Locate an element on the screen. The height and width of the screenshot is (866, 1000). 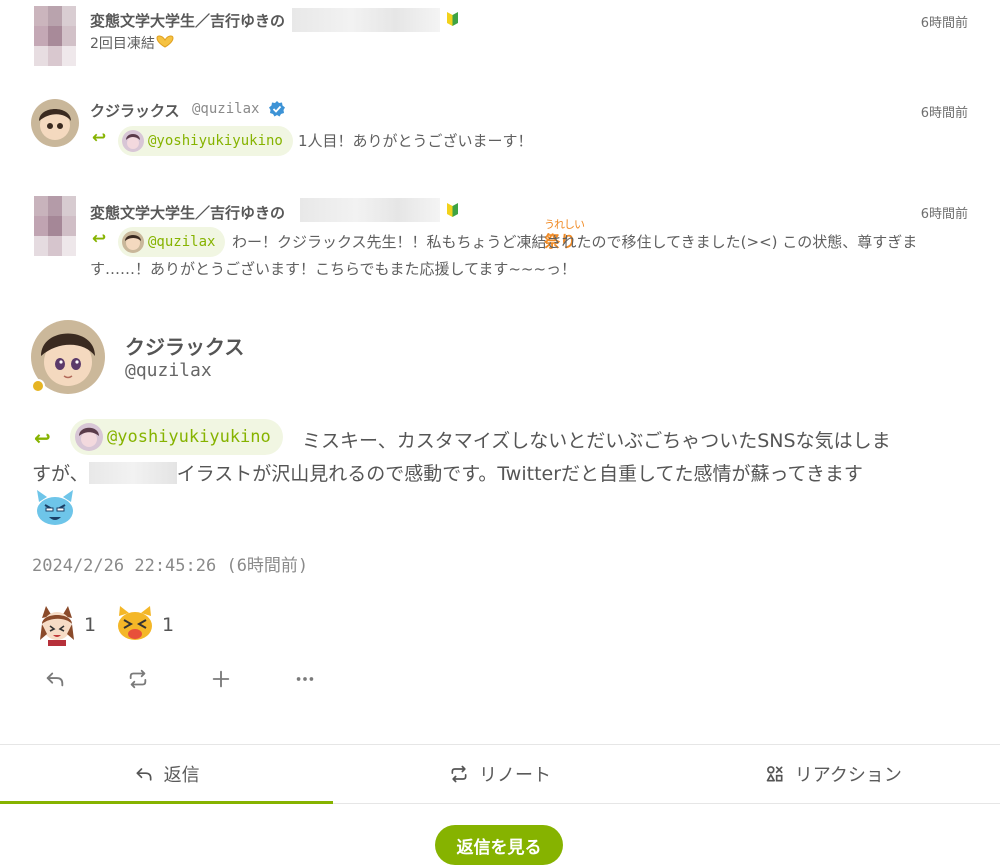
main-text-line-2b: イラストが沢山見れるので感動です。Twitterだと自重してた感情が蘇ってきます is located at coordinates (519, 474).